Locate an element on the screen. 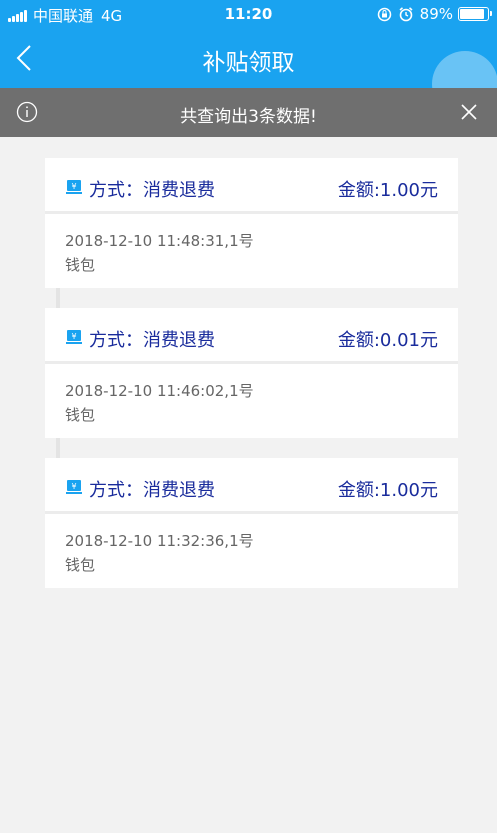 The width and height of the screenshot is (497, 833). battery-icon is located at coordinates (475, 14).